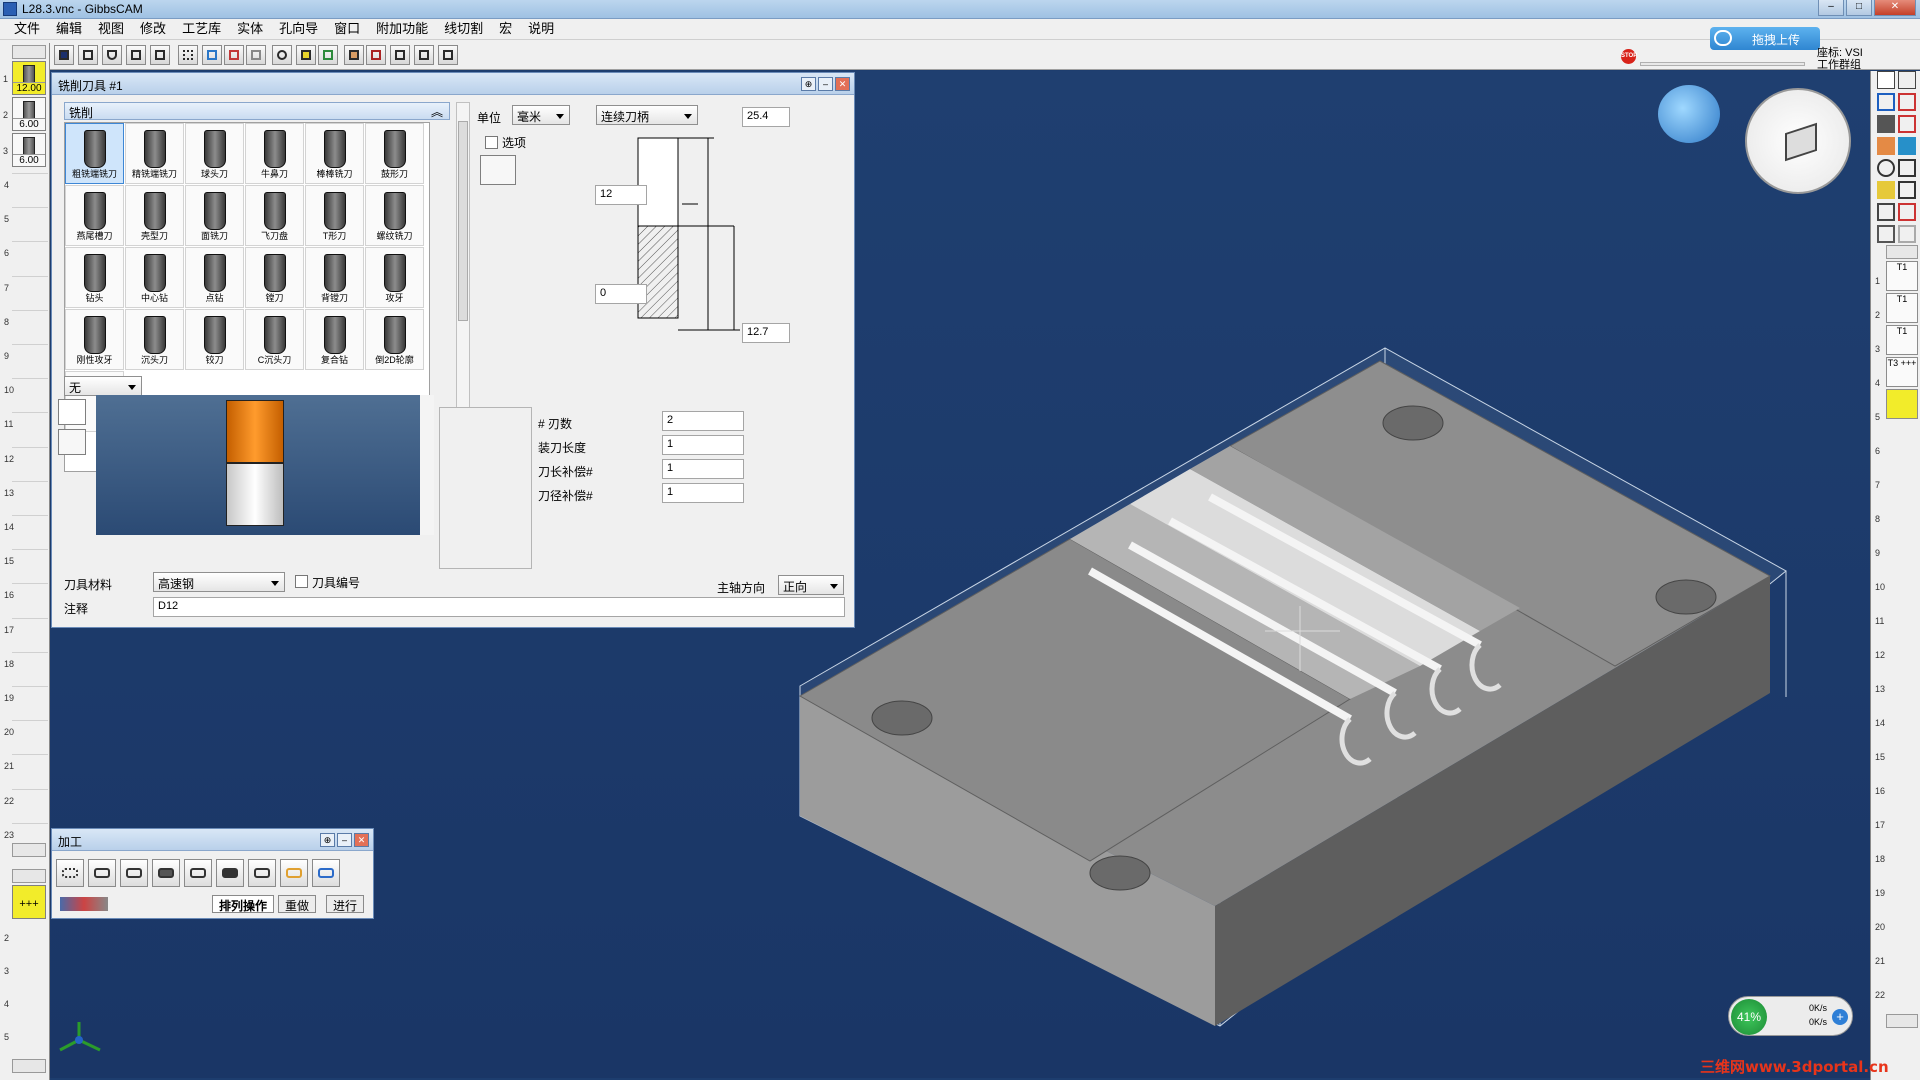  Describe the element at coordinates (88, 55) in the screenshot. I see `geometry-icon` at that location.